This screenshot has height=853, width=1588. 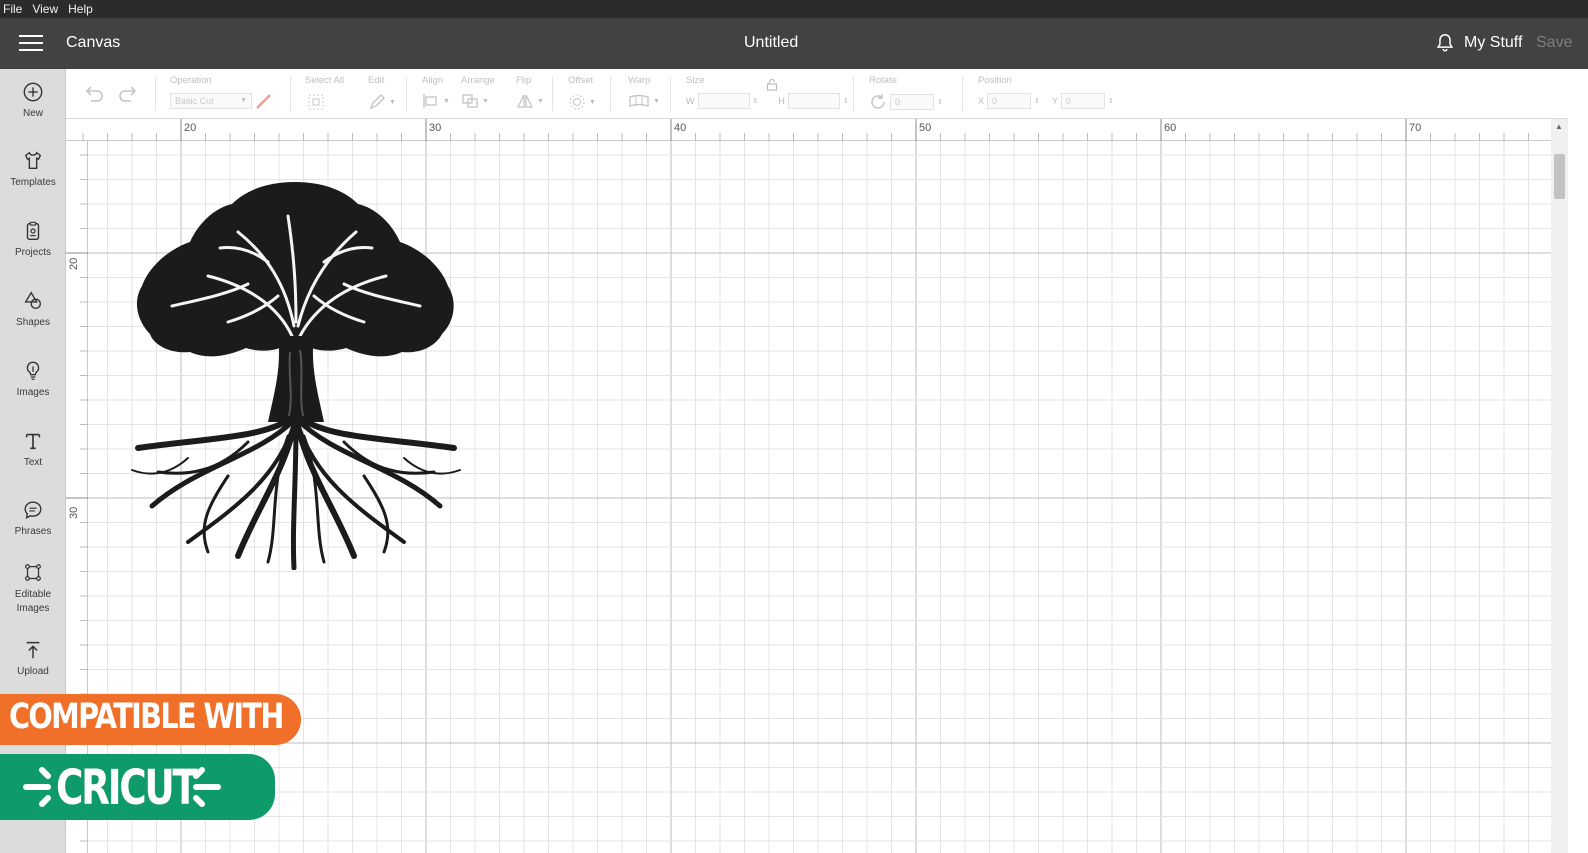 What do you see at coordinates (1009, 101) in the screenshot?
I see `x-input: 0` at bounding box center [1009, 101].